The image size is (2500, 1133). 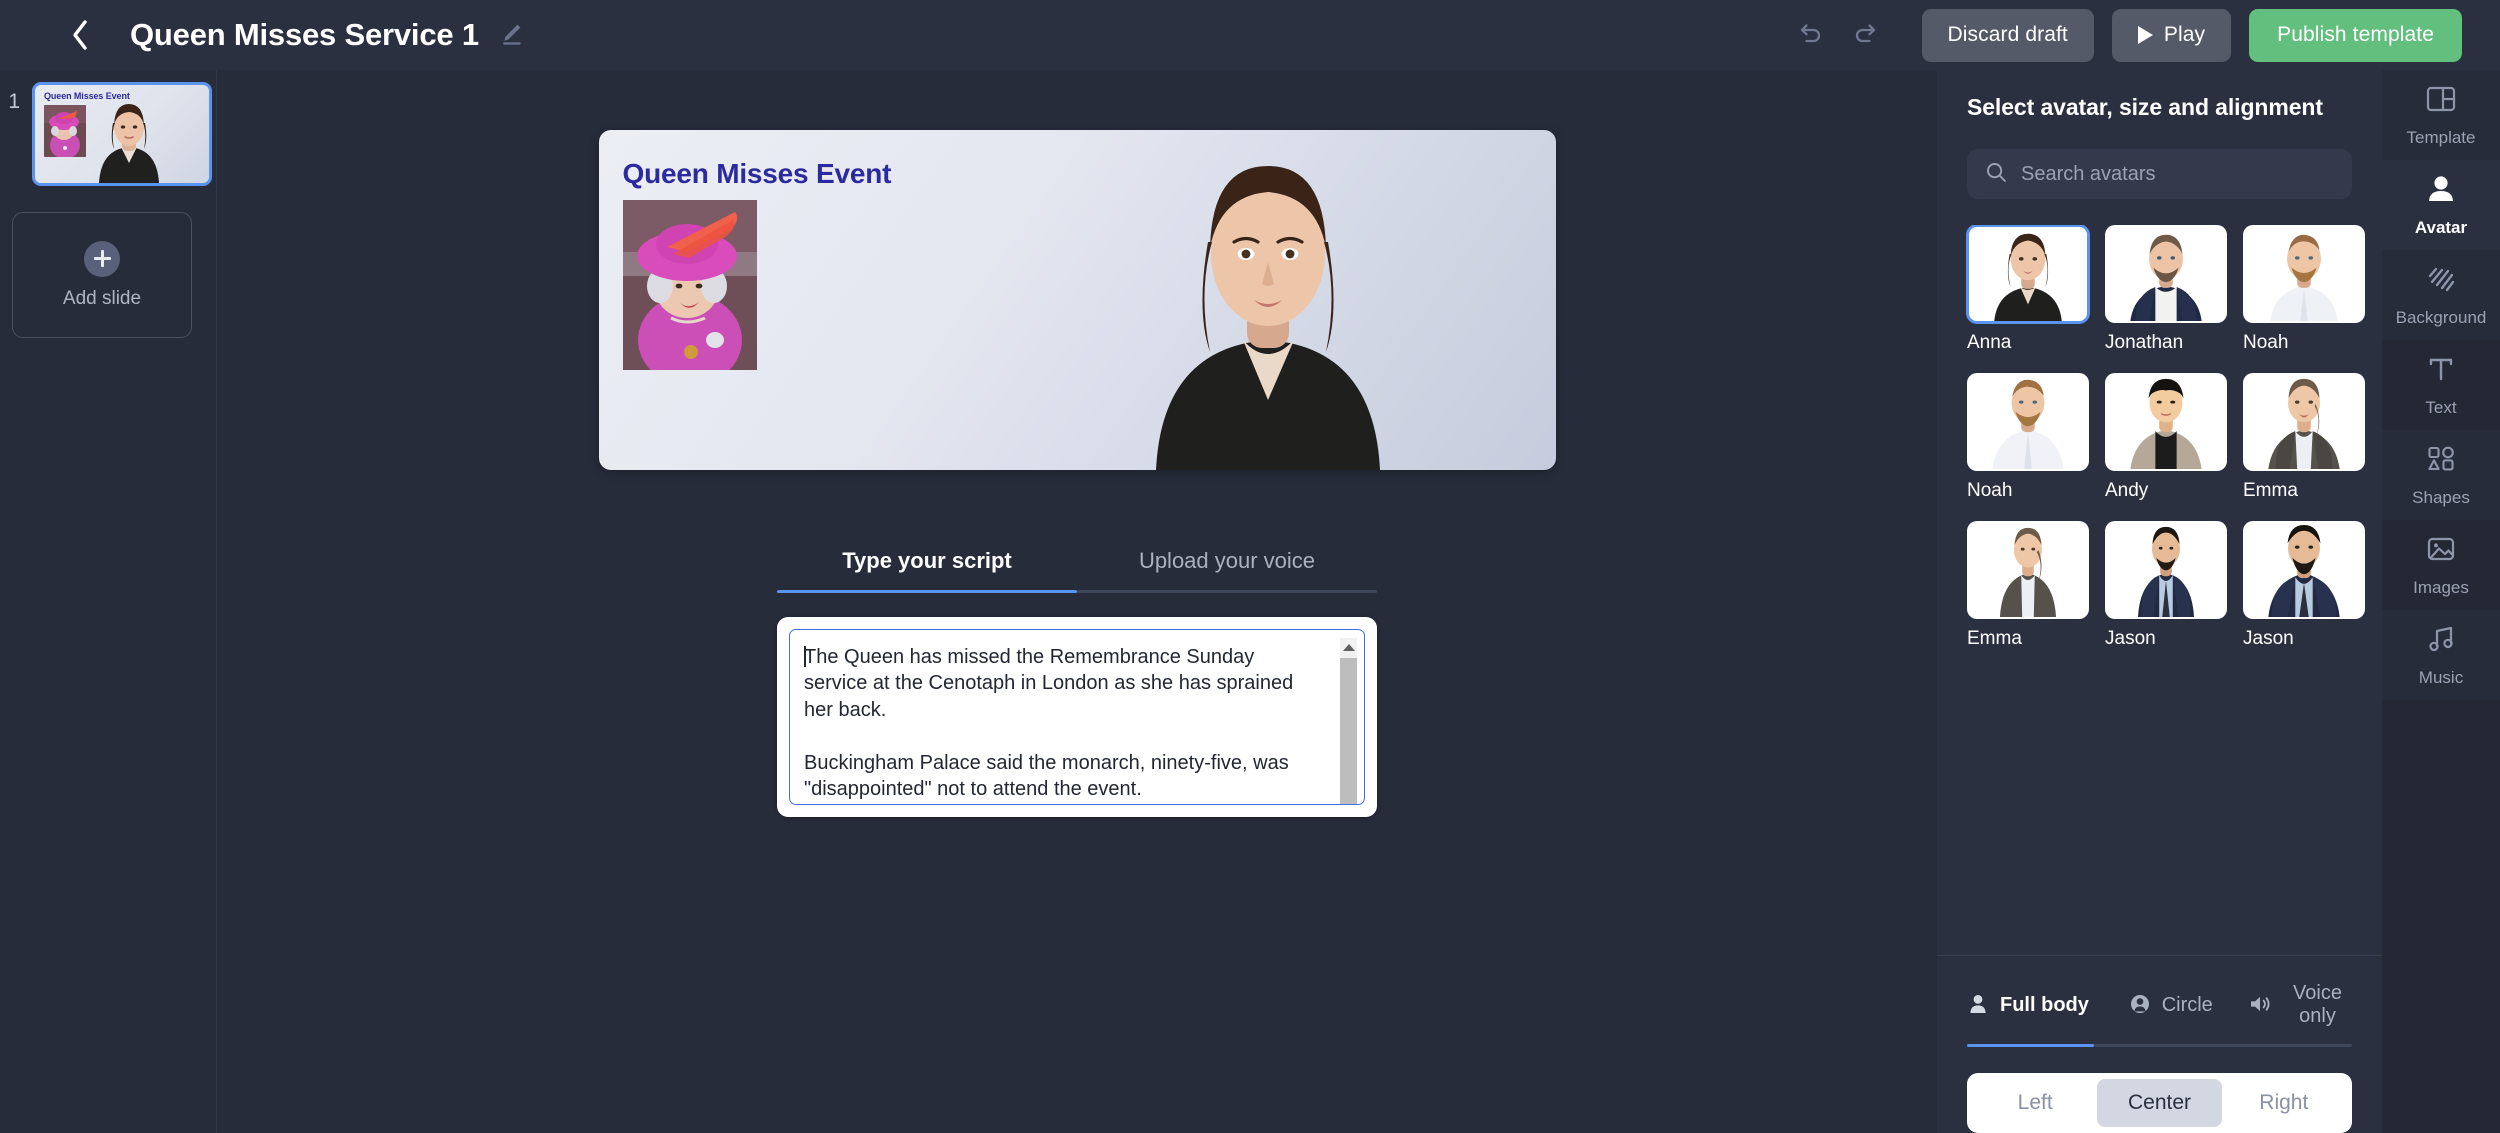 I want to click on scrollbar-thumb, so click(x=1348, y=731).